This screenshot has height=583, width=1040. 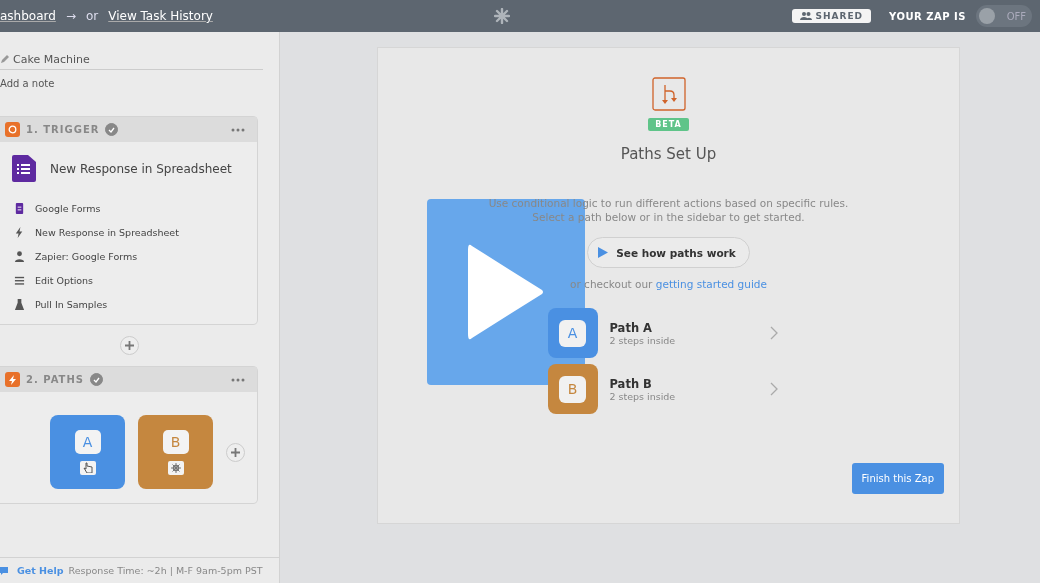 I want to click on path-name: Path B, so click(x=631, y=383).